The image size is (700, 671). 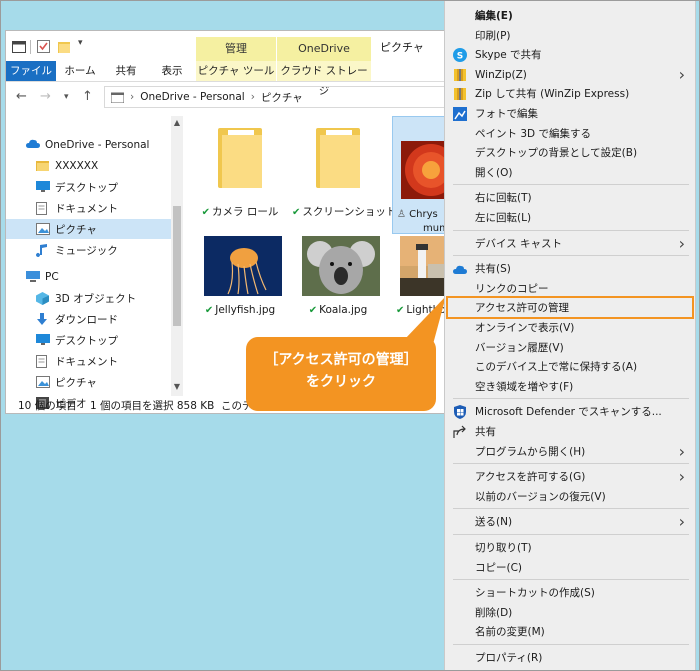 What do you see at coordinates (236, 71) in the screenshot?
I see `tab-picture-tools: ピクチャ ツール` at bounding box center [236, 71].